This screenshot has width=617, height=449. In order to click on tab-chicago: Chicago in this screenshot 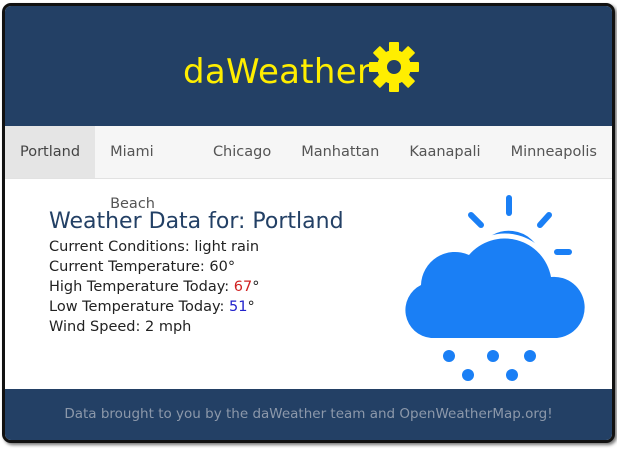, I will do `click(242, 152)`.